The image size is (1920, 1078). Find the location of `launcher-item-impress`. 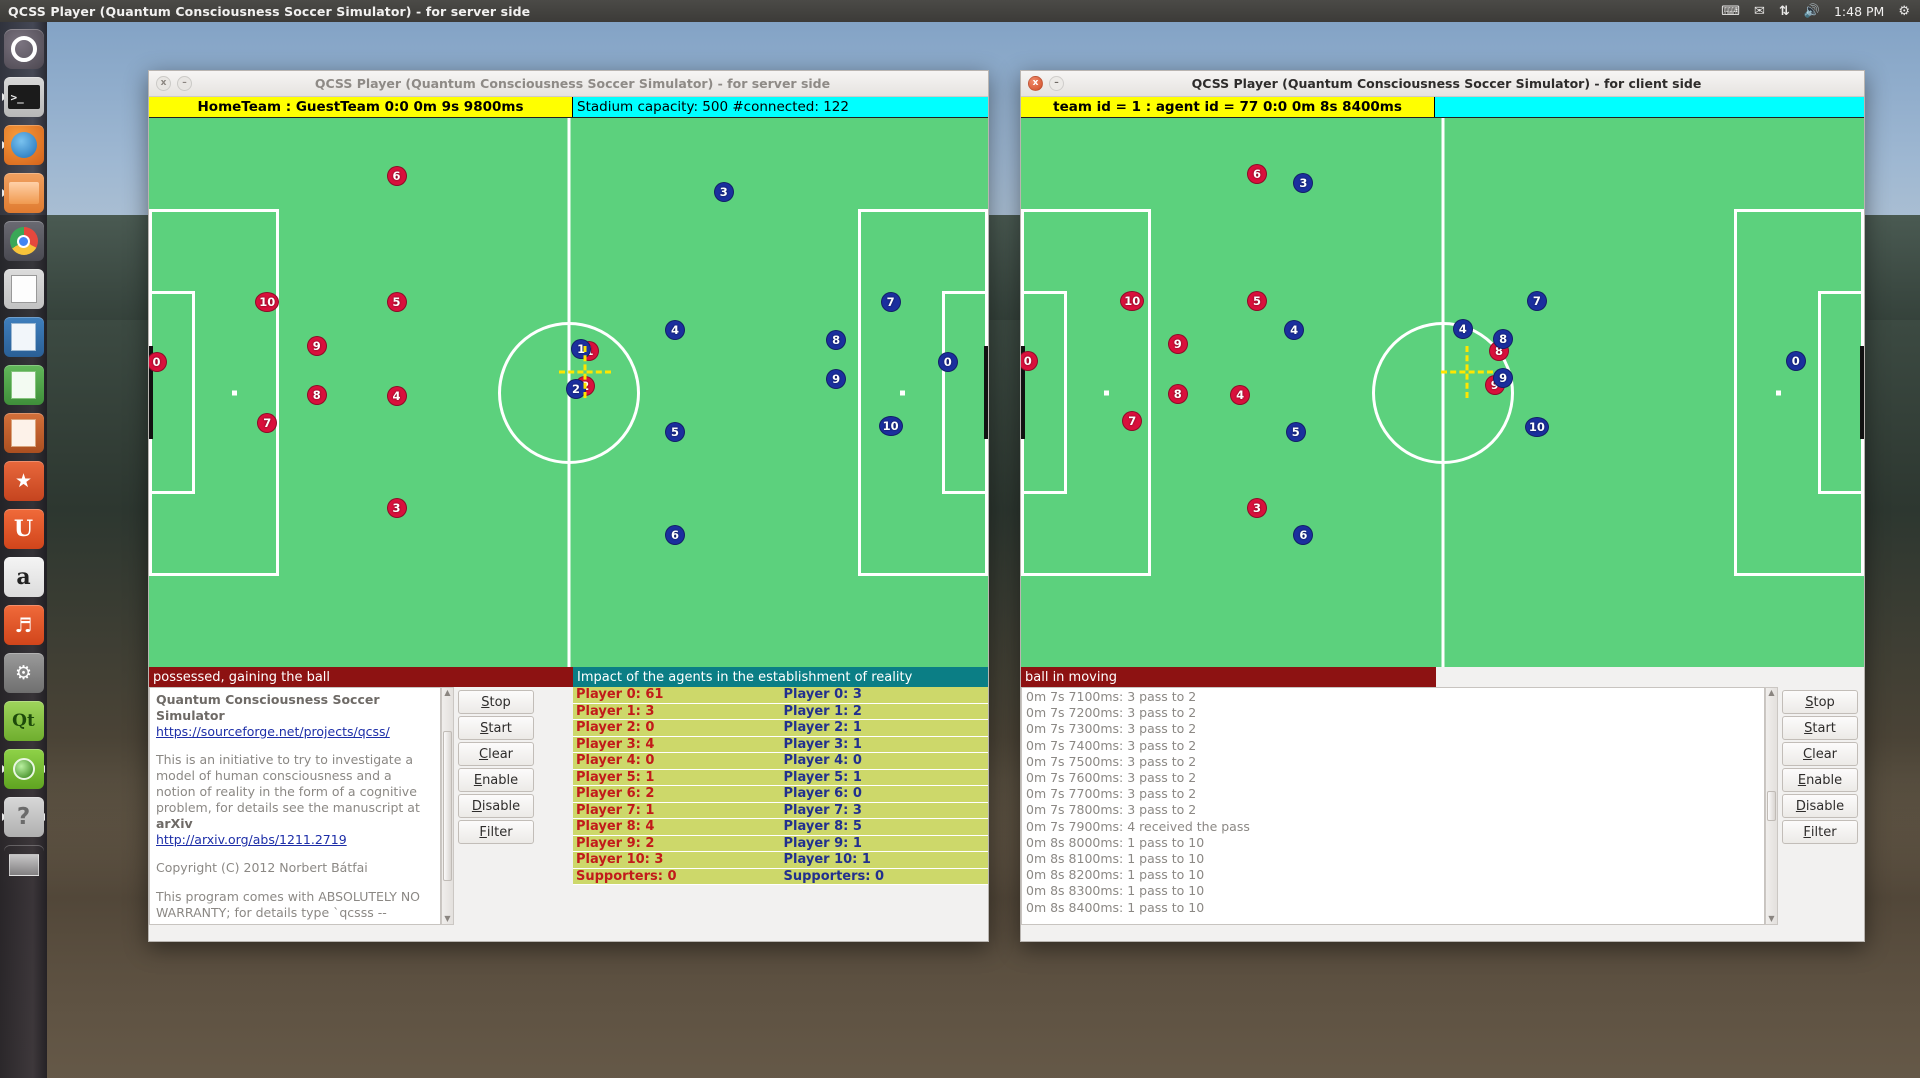

launcher-item-impress is located at coordinates (23, 433).